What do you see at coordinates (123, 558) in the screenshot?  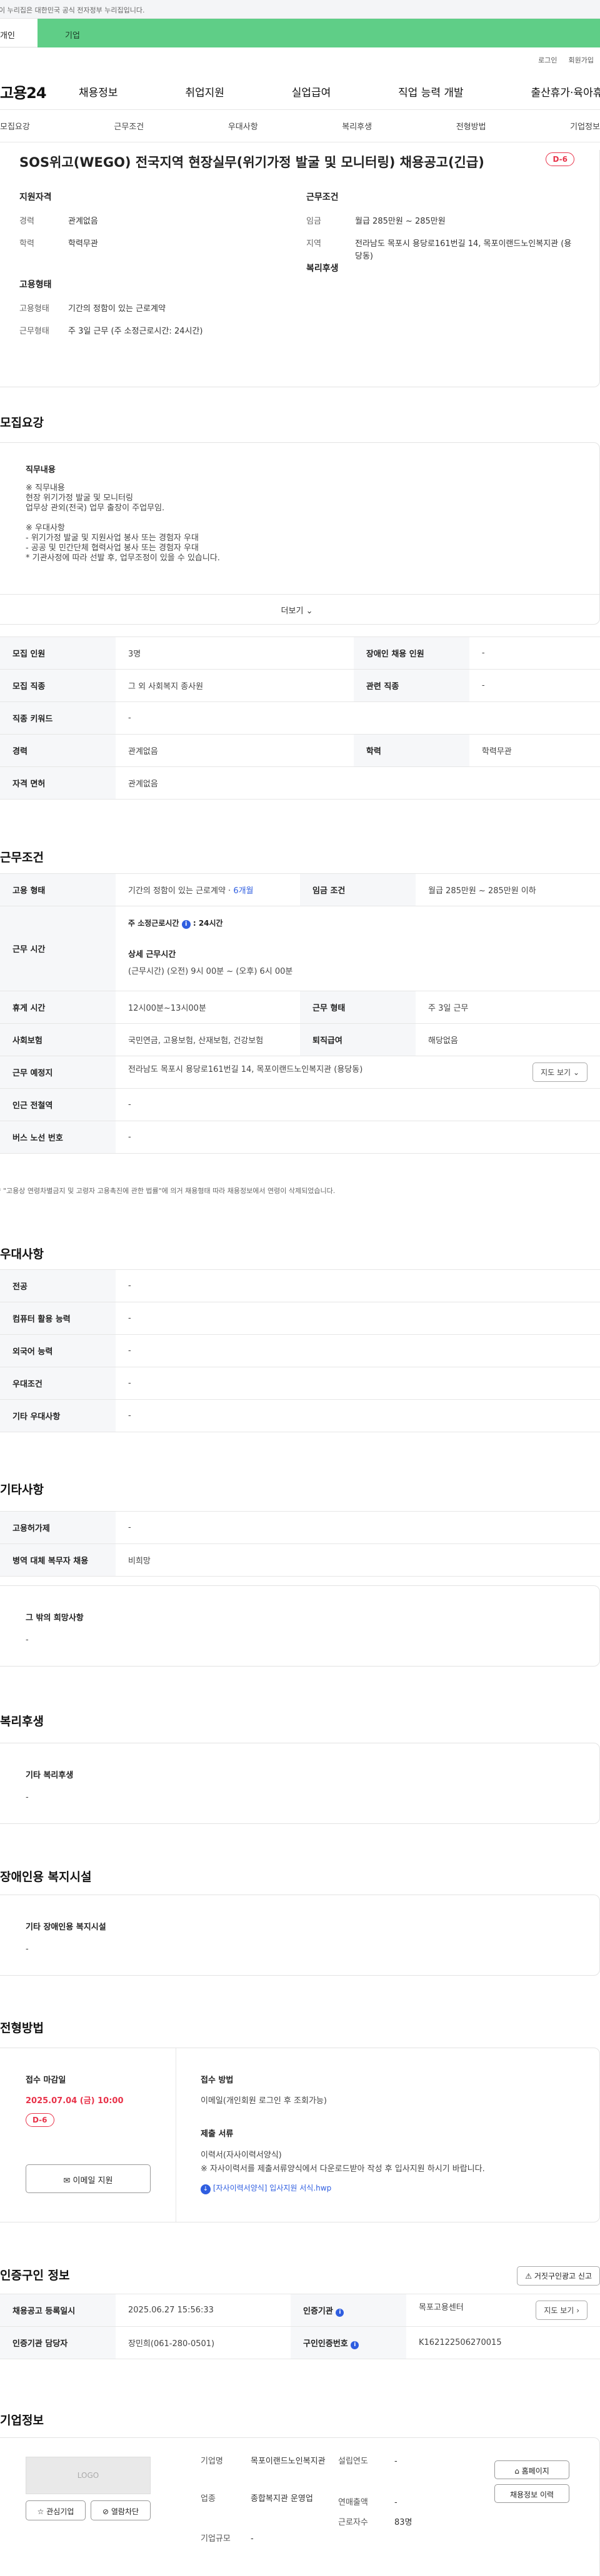 I see `desc-line: * 기관사정에 따라 선발 후, 업무조정이 있을 수 있습니다.` at bounding box center [123, 558].